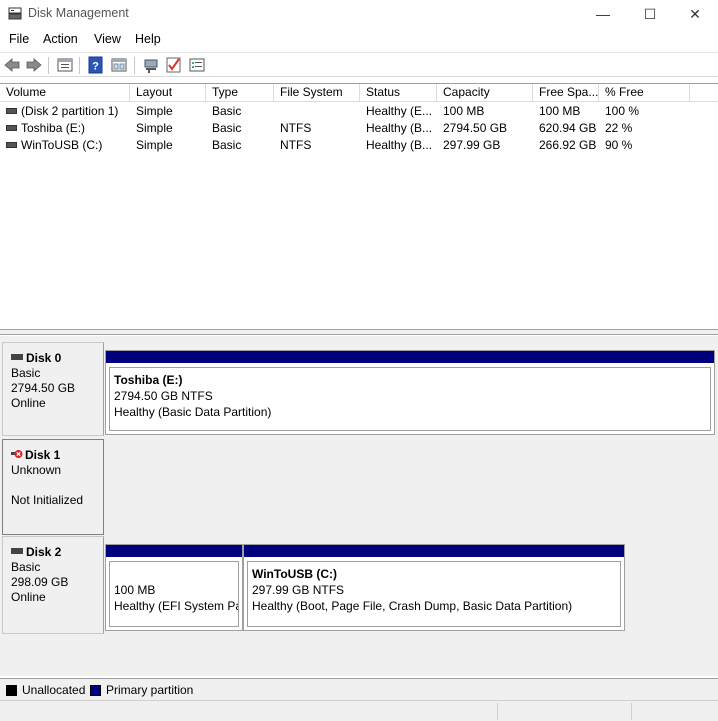 The image size is (718, 721). Describe the element at coordinates (176, 606) in the screenshot. I see `partition-status: Healthy (EFI System Par` at that location.